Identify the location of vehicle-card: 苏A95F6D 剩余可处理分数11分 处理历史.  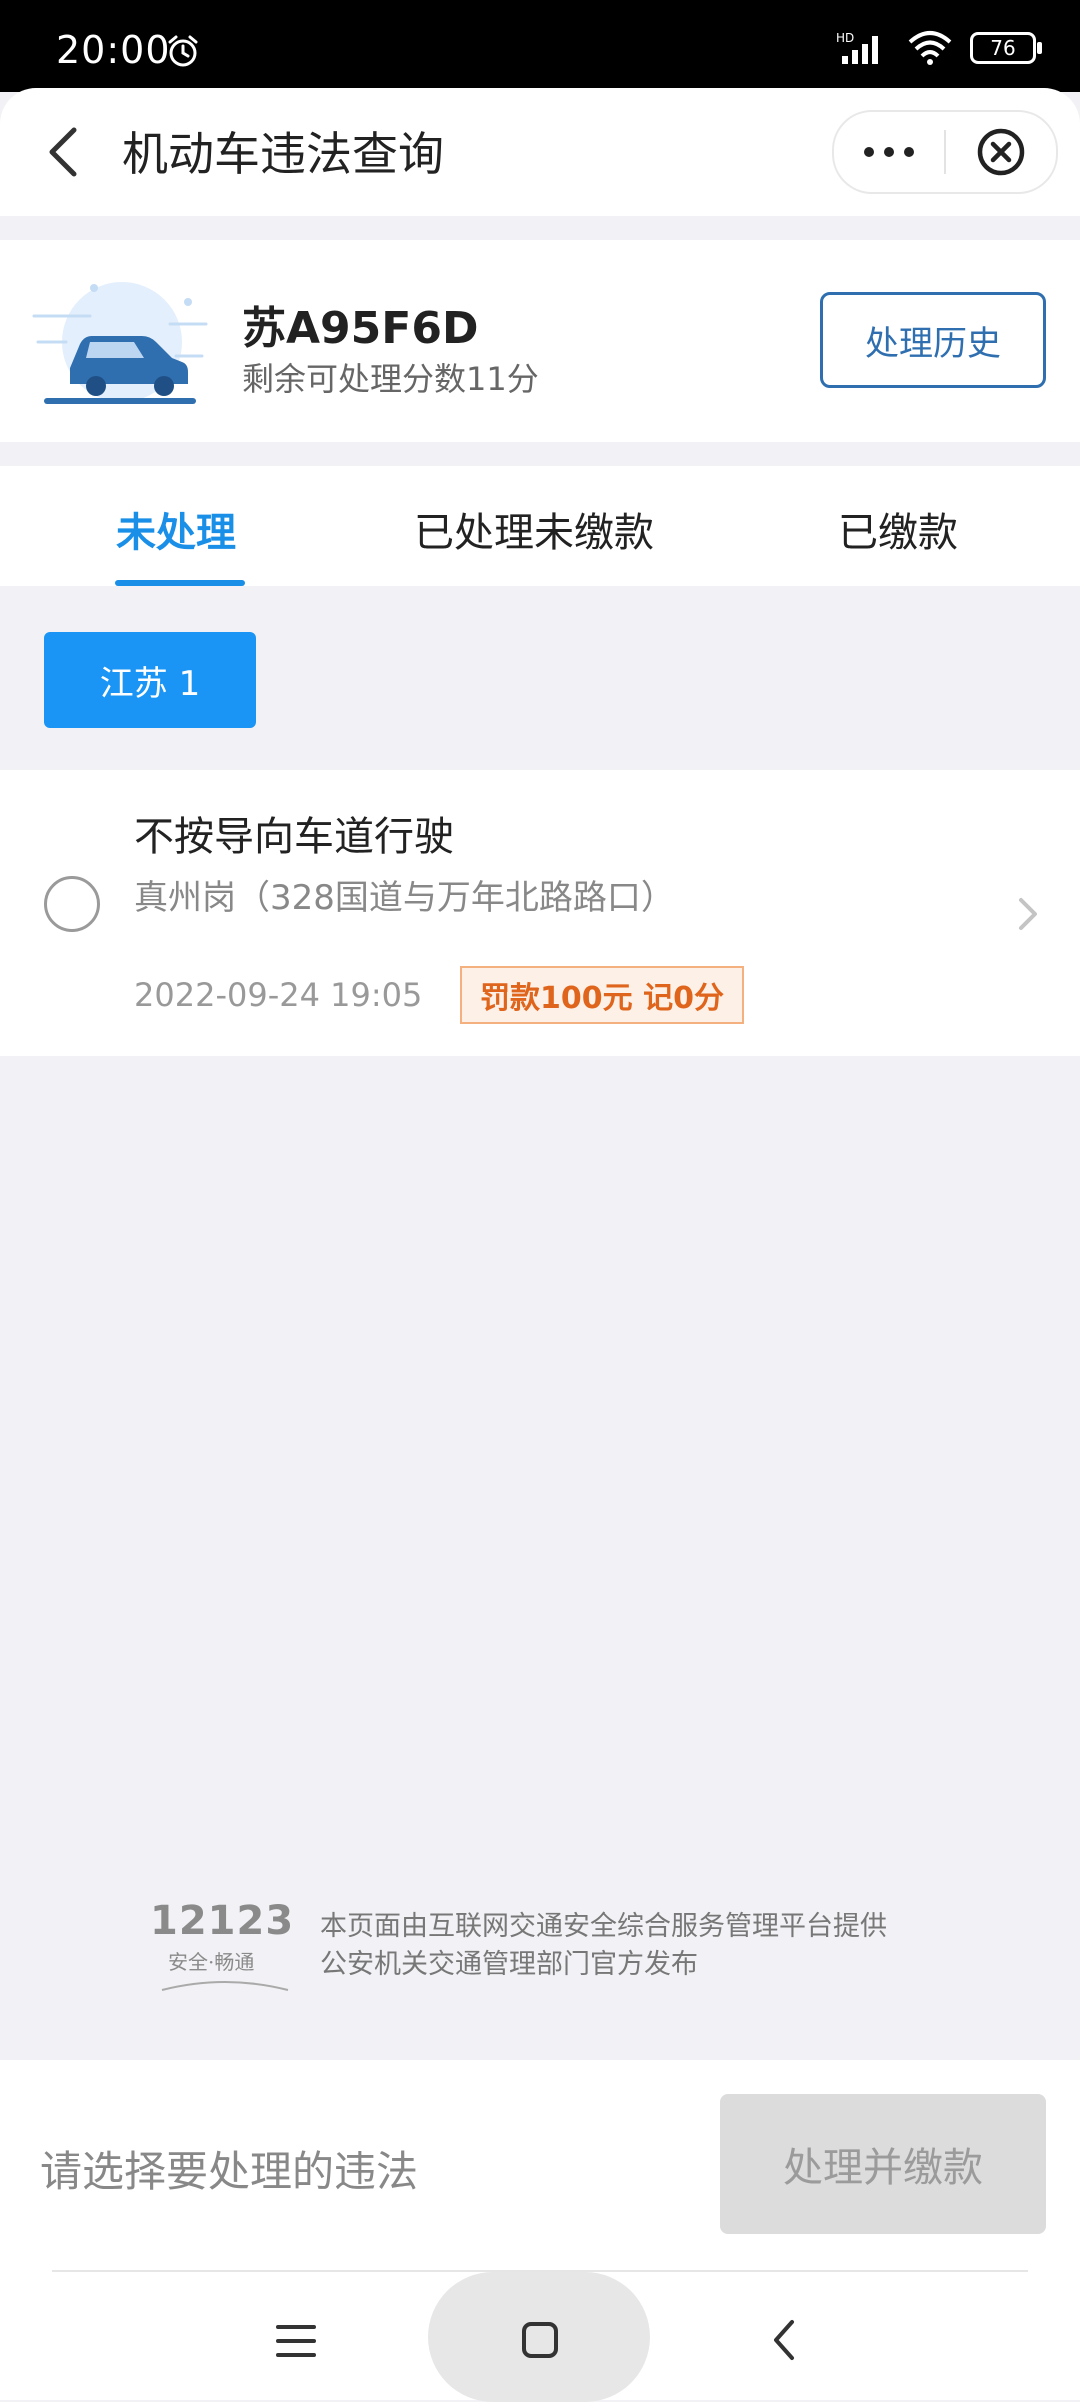
(540, 341).